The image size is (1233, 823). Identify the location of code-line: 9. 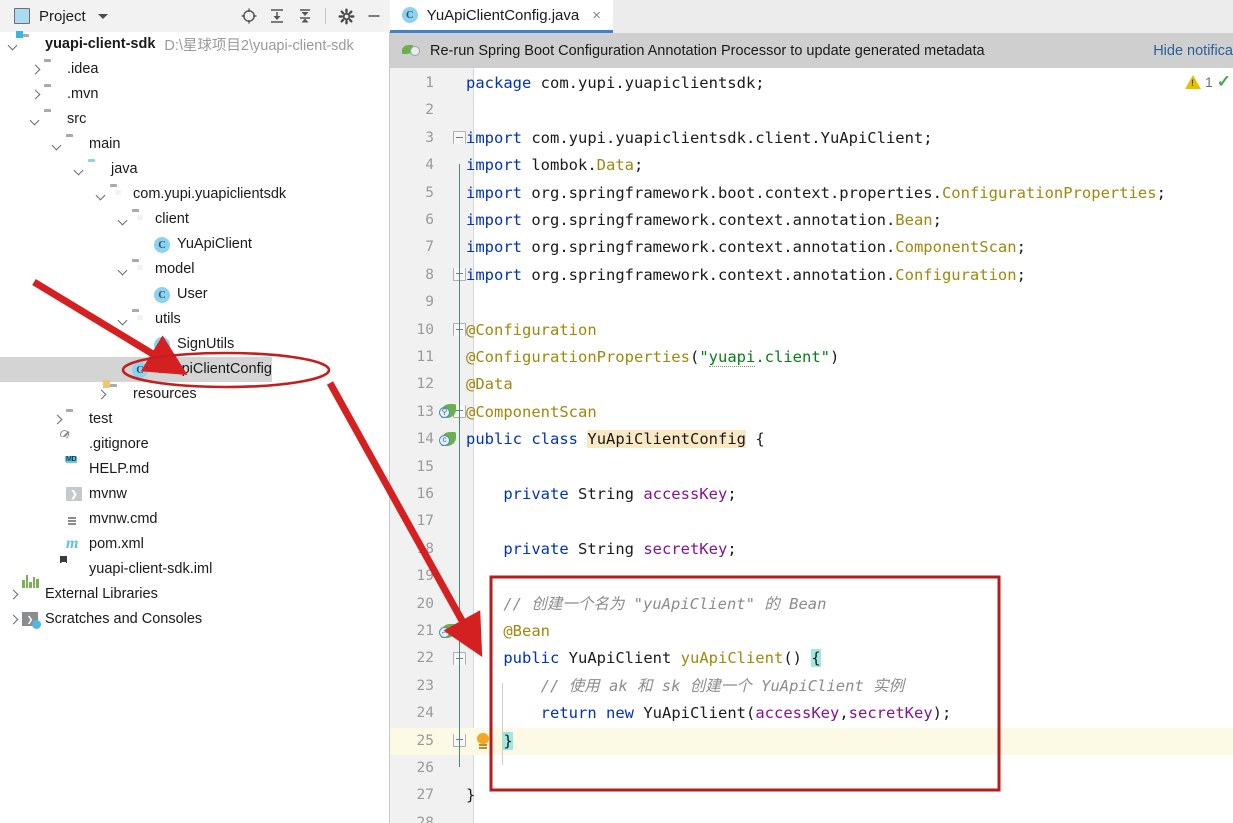
(811, 302).